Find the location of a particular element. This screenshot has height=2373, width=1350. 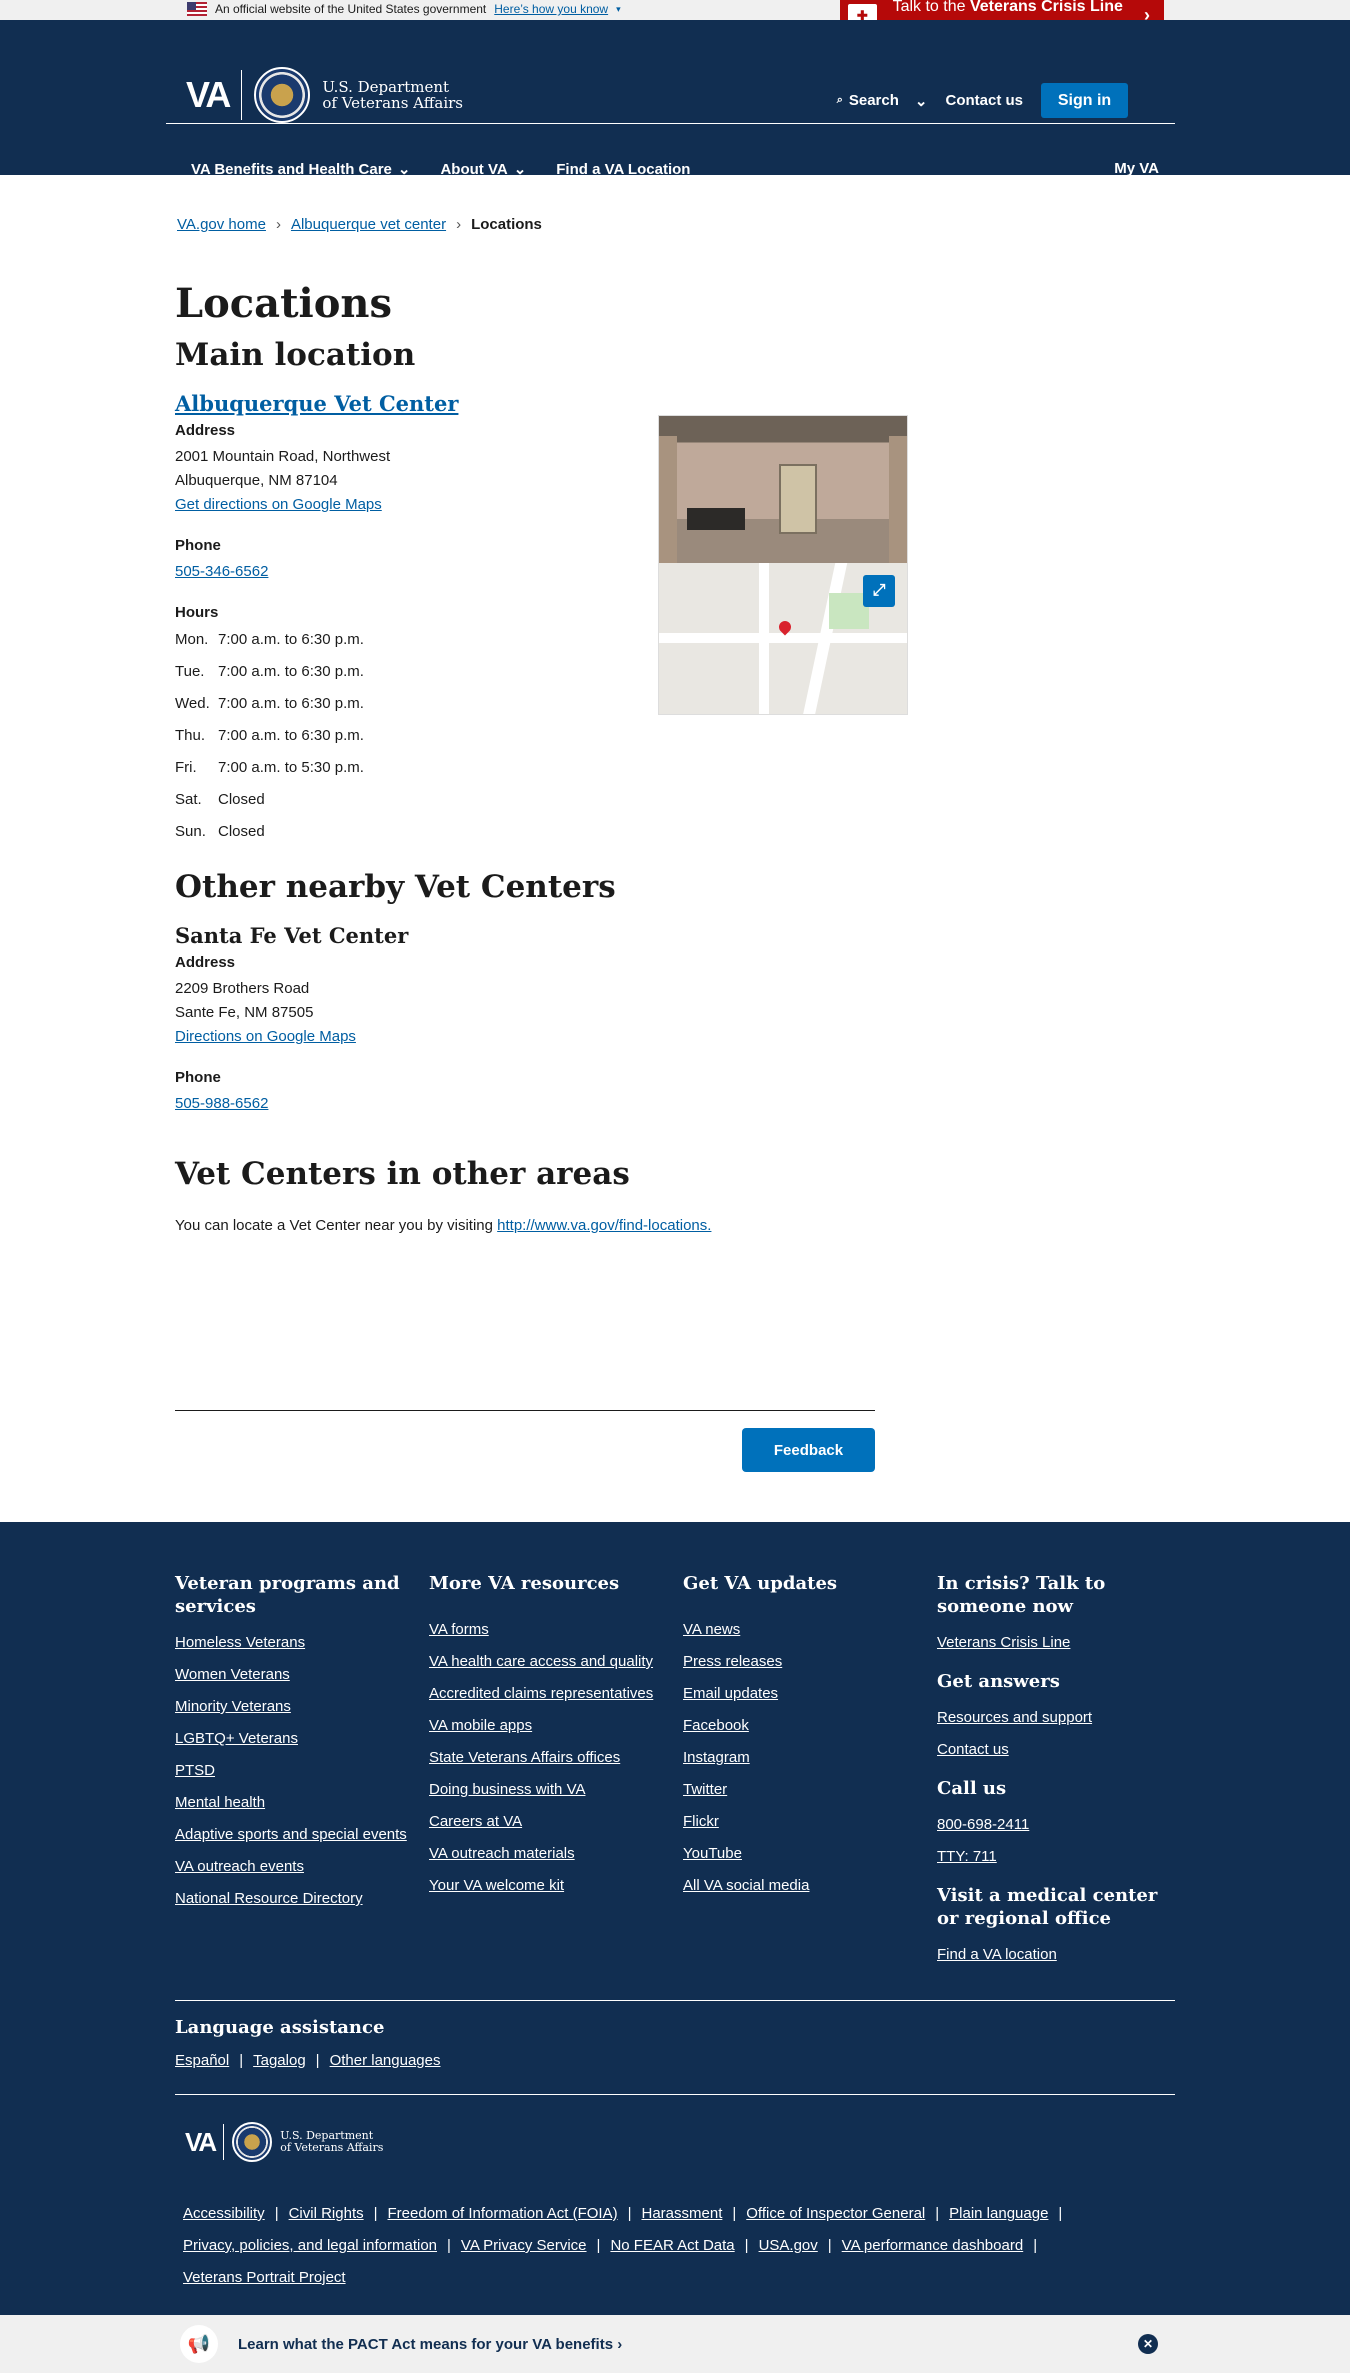

bottom-link: VA performance dashboard is located at coordinates (933, 2245).